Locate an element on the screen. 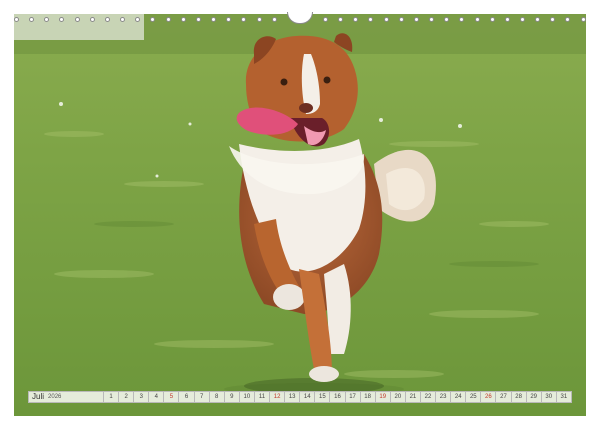 The image size is (600, 432). hanger-hook-icon is located at coordinates (299, 18).